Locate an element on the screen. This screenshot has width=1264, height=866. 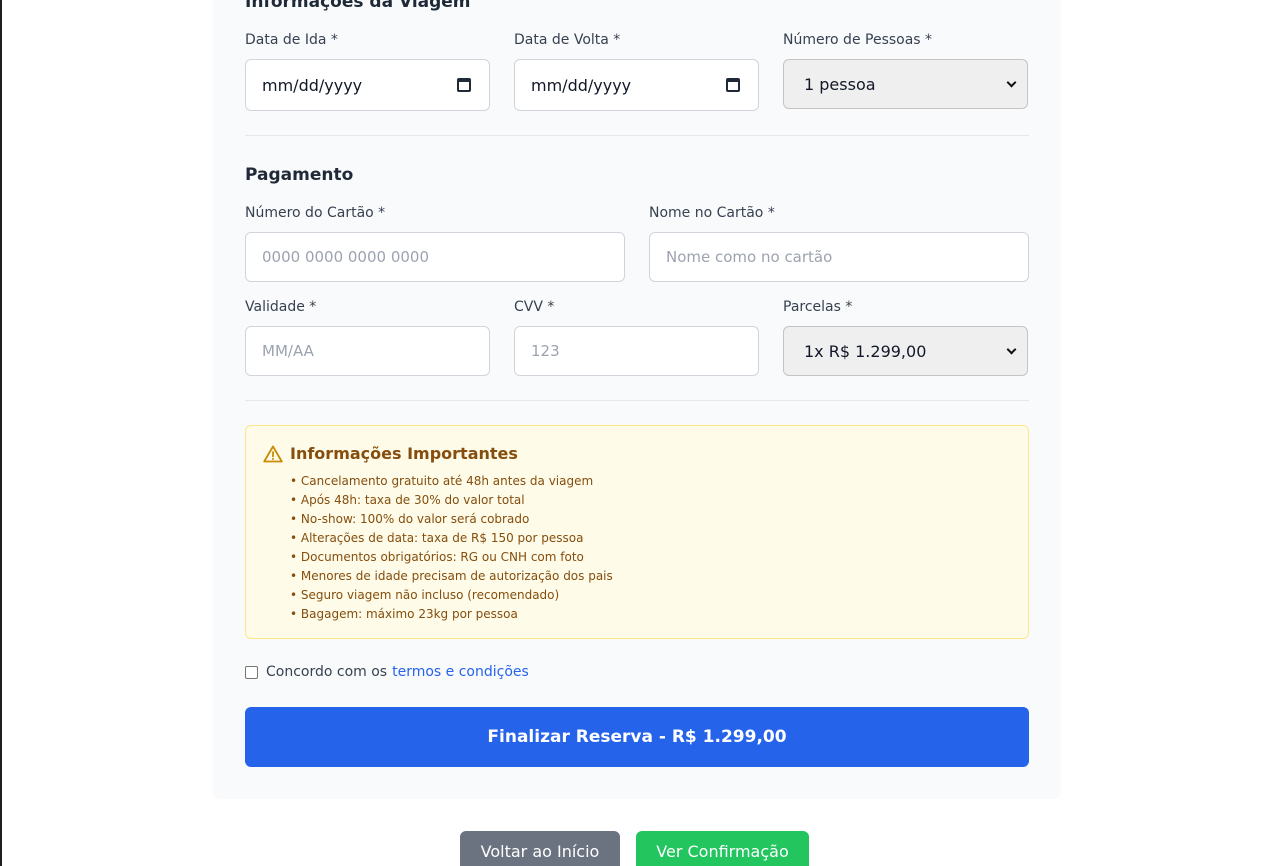
list-item: • Após 48h: taxa de 30% do valor total is located at coordinates (407, 500).